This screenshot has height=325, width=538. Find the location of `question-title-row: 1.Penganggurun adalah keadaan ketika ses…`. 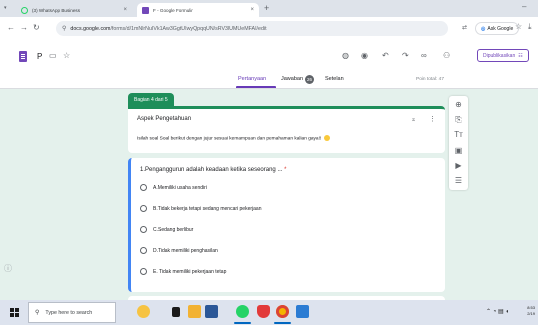

question-title-row: 1.Penganggurun adalah keadaan ketika ses… is located at coordinates (213, 170).